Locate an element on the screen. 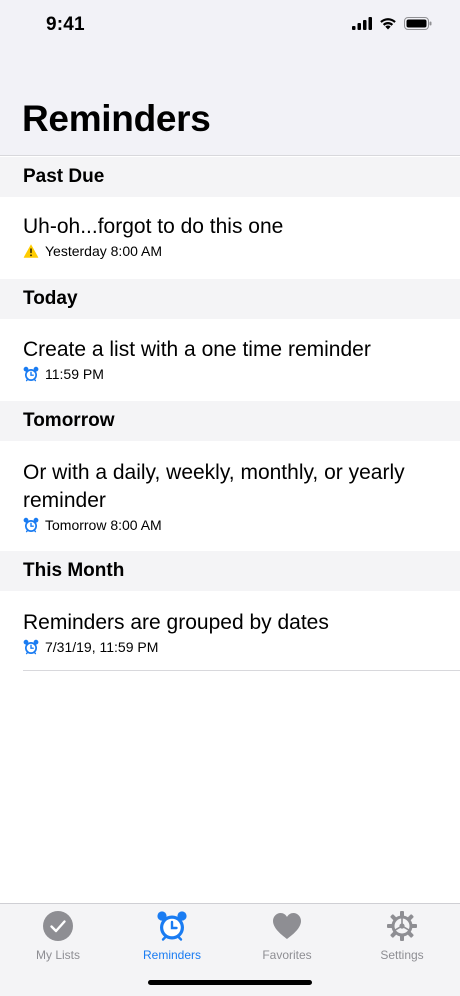  tab-label: Settings is located at coordinates (402, 955).